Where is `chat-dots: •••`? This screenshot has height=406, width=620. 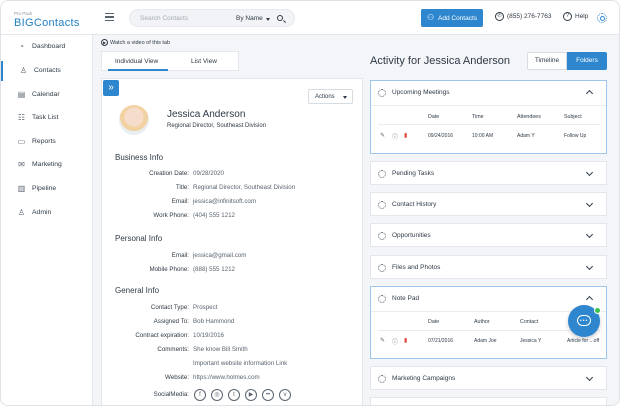
chat-dots: ••• is located at coordinates (584, 321).